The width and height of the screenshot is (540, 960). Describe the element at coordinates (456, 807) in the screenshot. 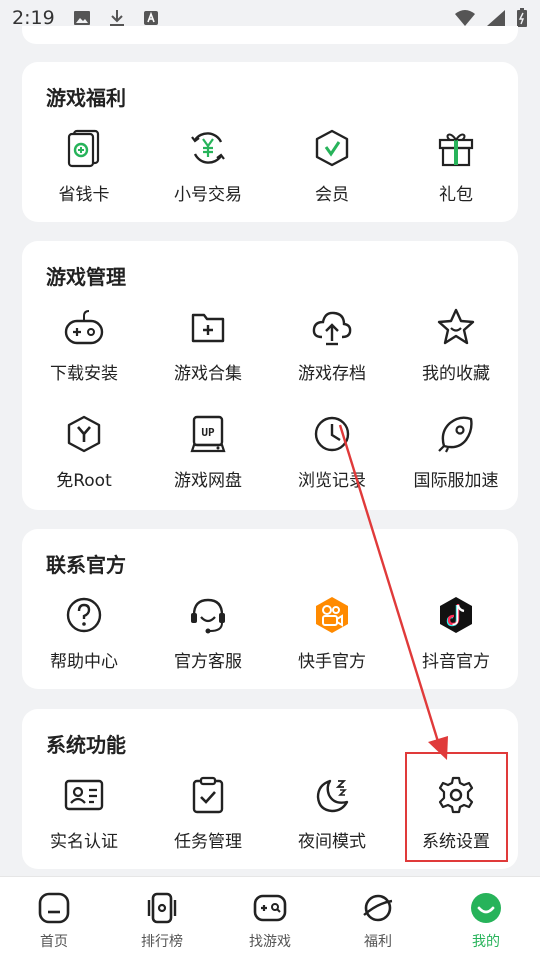

I see `annotation-highlight-box` at that location.